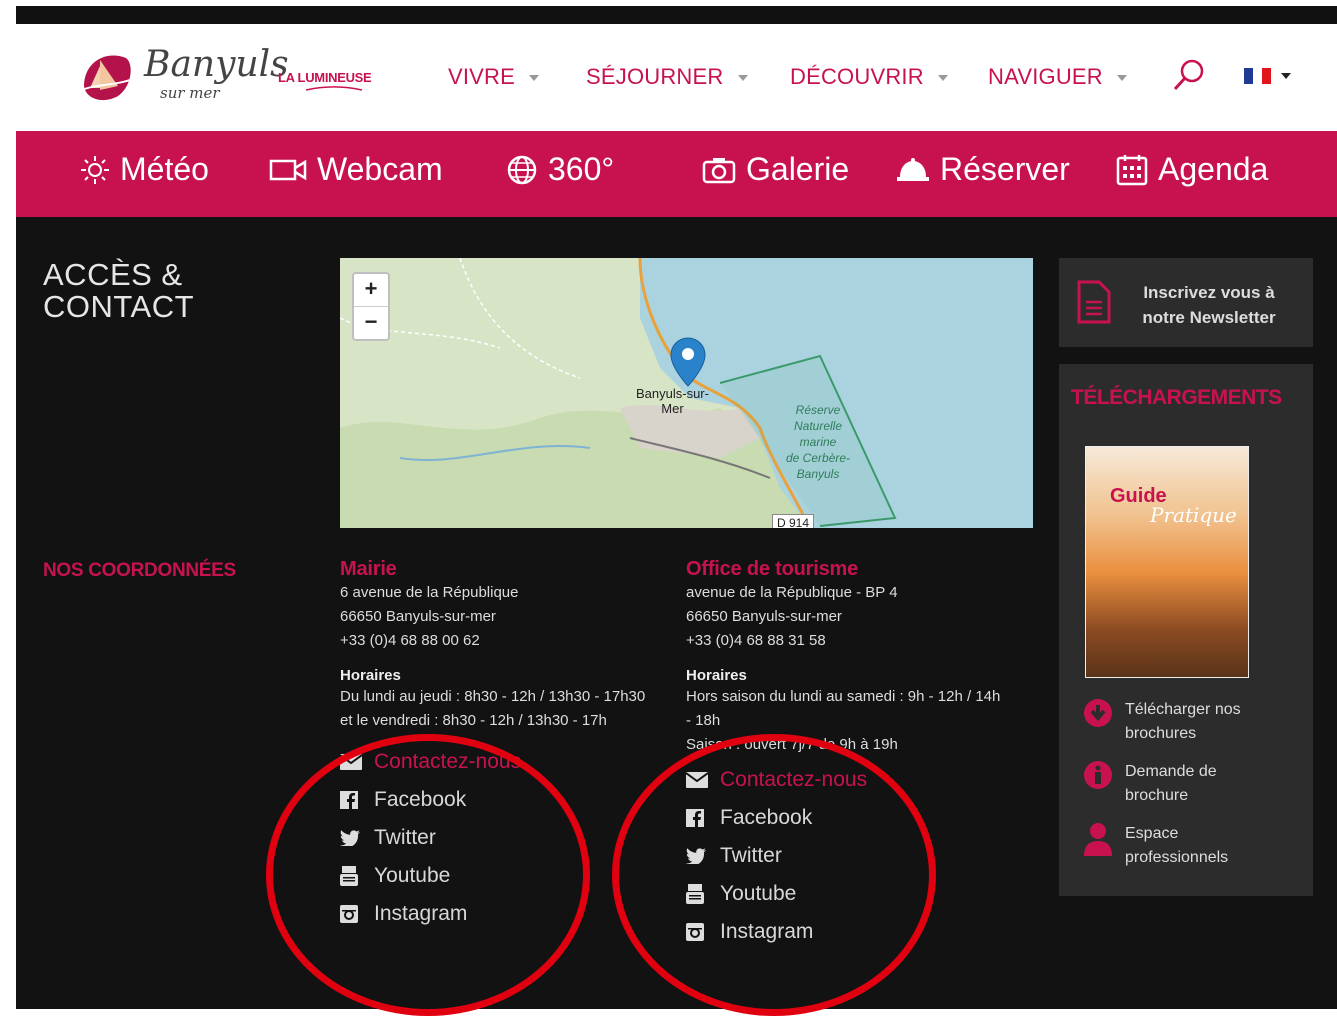  Describe the element at coordinates (1152, 833) in the screenshot. I see `pro-label: Espace` at that location.